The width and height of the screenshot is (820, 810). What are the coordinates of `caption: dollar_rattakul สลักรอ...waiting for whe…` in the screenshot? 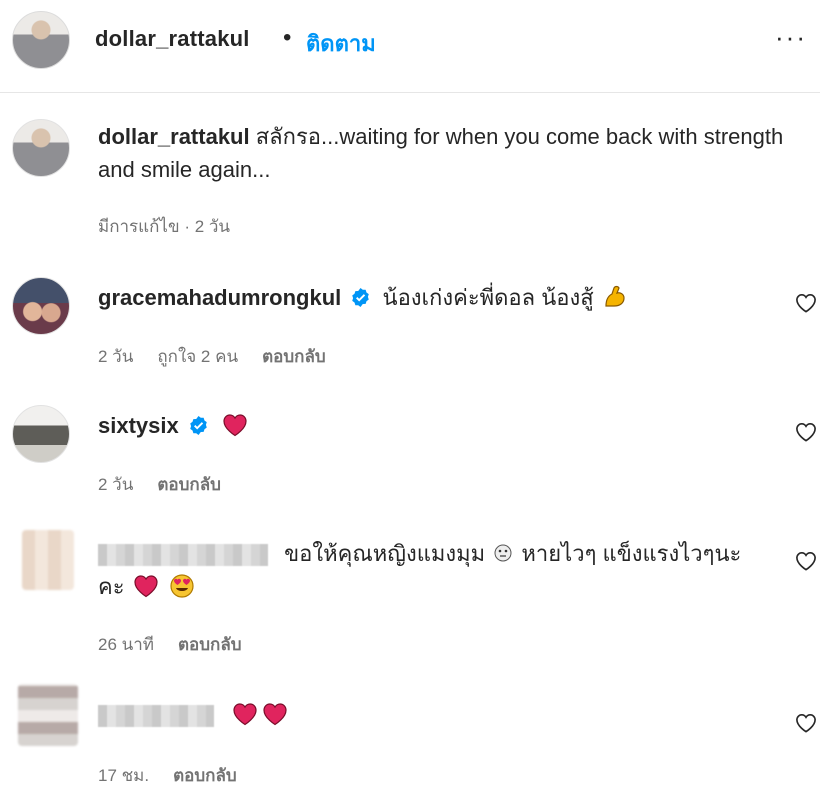 It's located at (443, 153).